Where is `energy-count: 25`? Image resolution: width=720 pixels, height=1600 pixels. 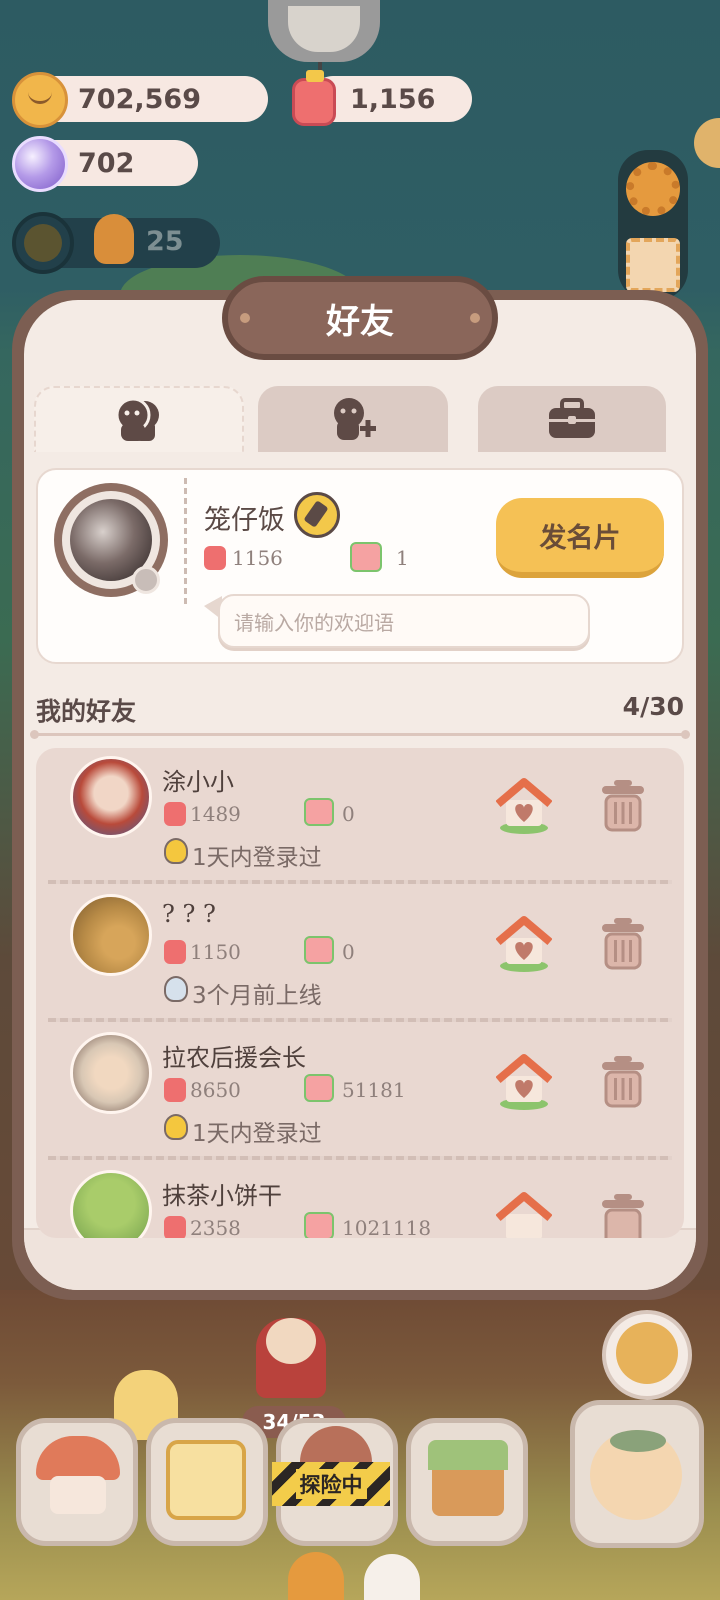 energy-count: 25 is located at coordinates (165, 241).